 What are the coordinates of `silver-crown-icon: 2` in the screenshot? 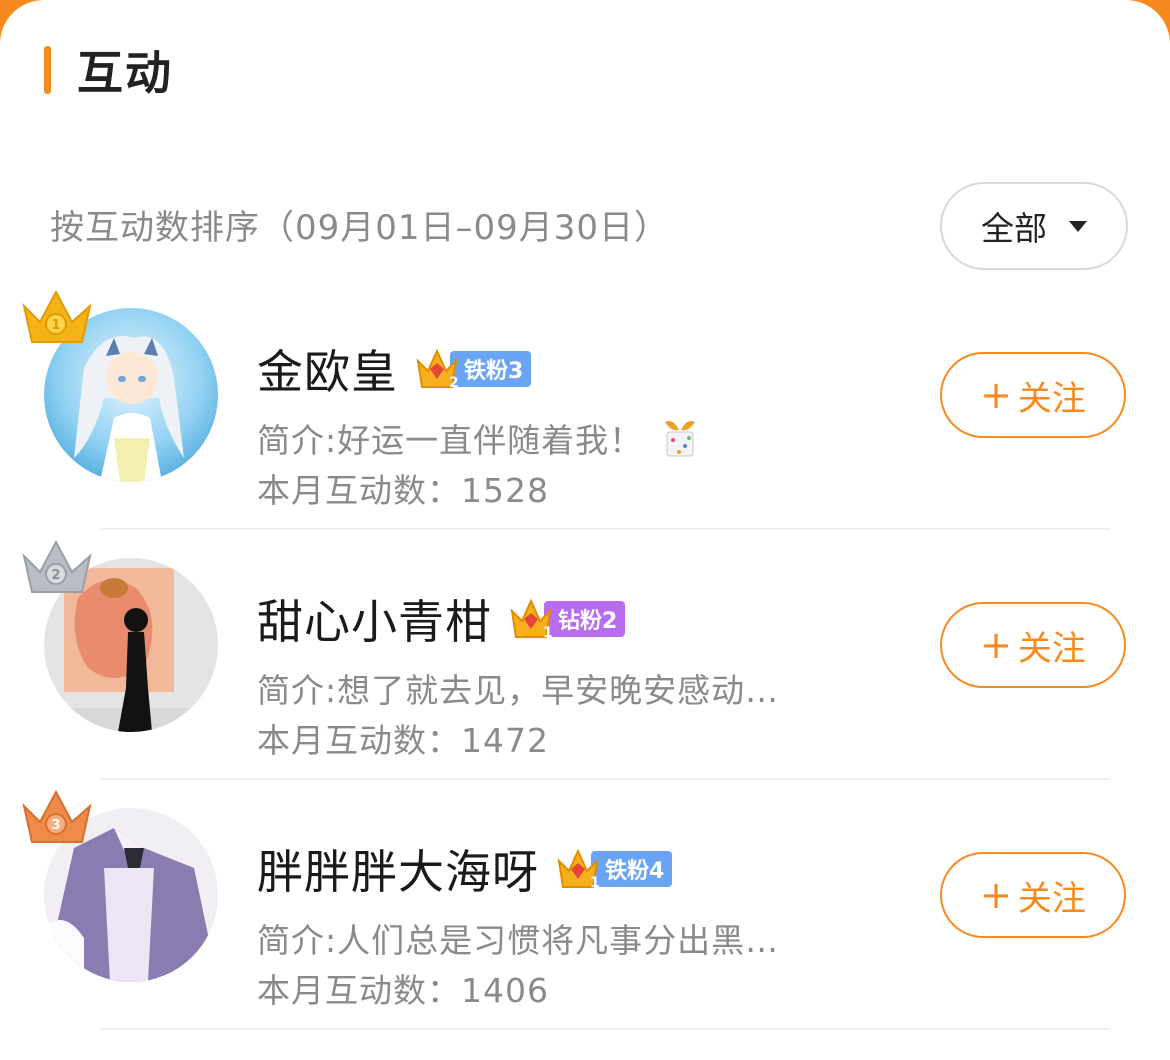 It's located at (57, 566).